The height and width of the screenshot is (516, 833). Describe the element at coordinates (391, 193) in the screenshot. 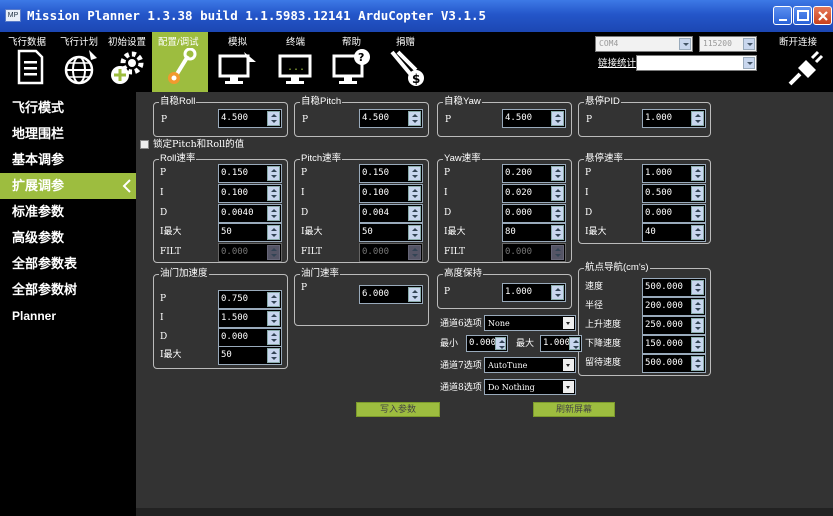

I see `rate-pitch-i-input: 0.100` at that location.